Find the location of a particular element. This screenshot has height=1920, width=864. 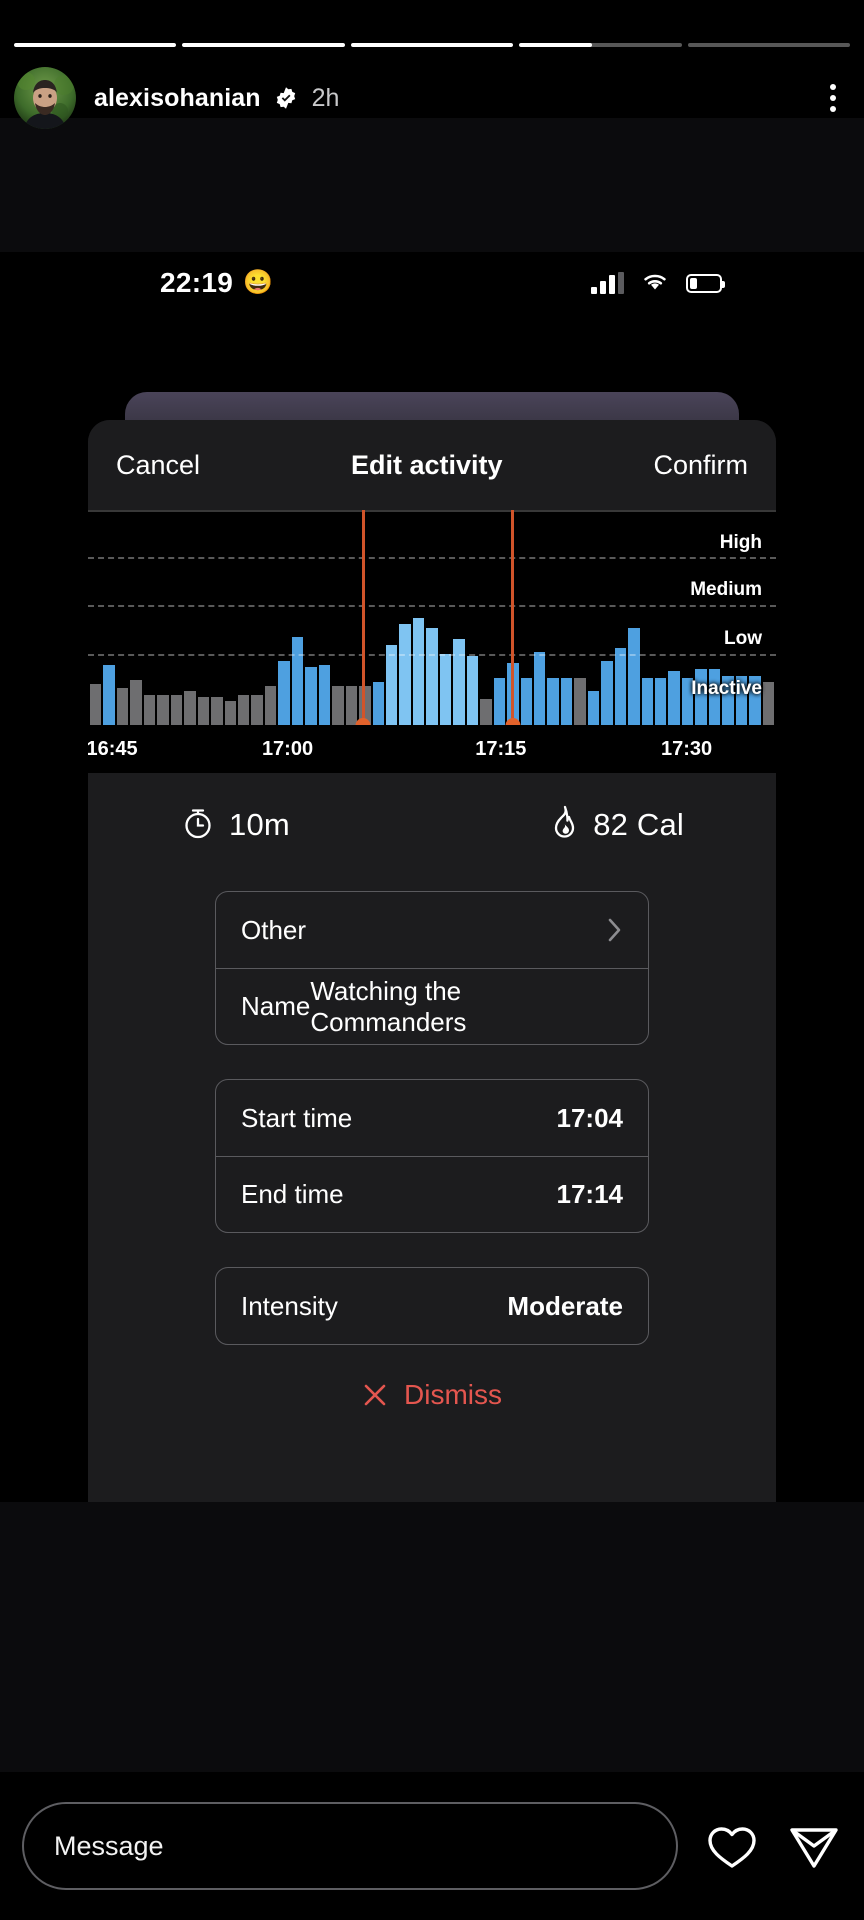

sheet-header: Cancel Edit activity Confirm is located at coordinates (432, 465).